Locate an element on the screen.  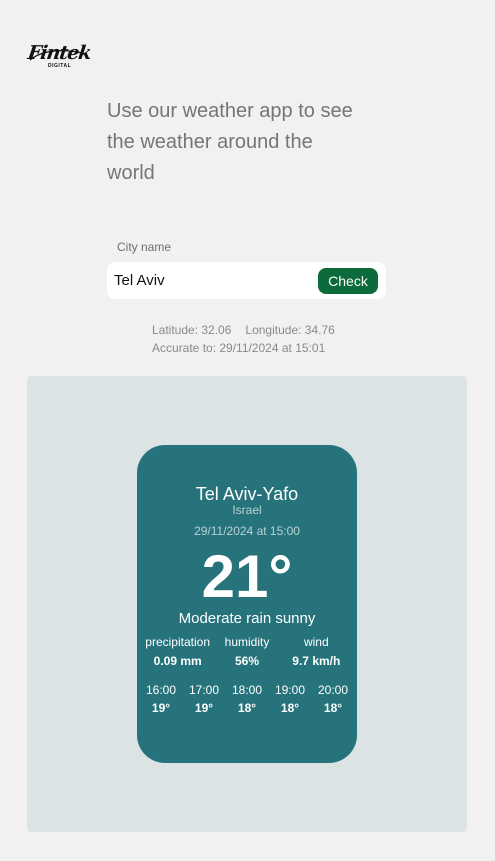
brand-logo: Fintek DIGITAL is located at coordinates (59, 57).